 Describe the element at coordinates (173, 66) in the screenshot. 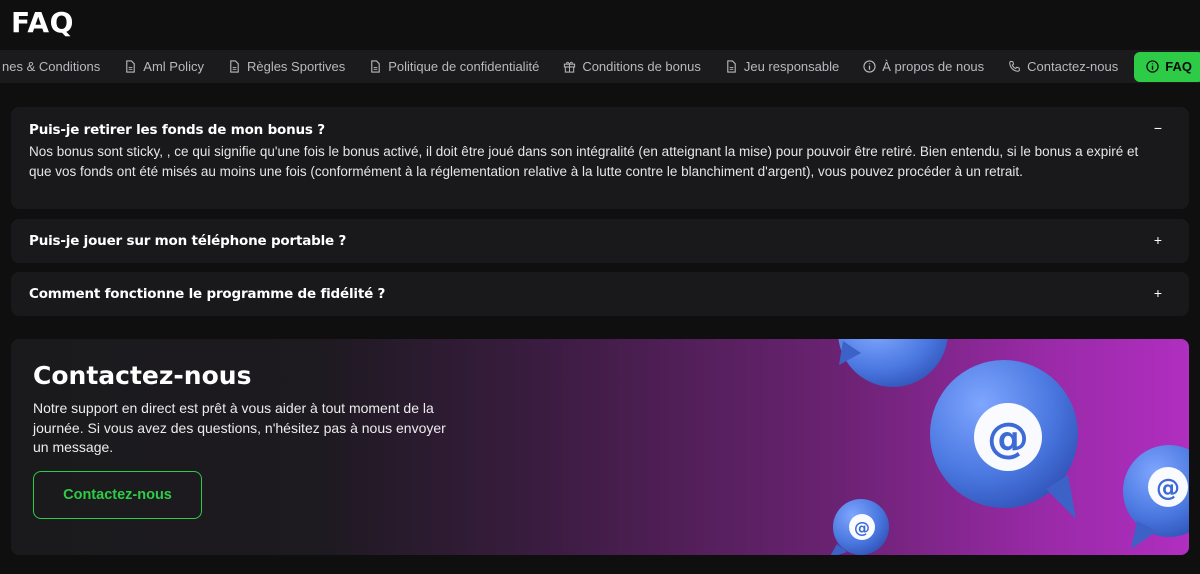

I see `tab-label: Aml Policy` at that location.